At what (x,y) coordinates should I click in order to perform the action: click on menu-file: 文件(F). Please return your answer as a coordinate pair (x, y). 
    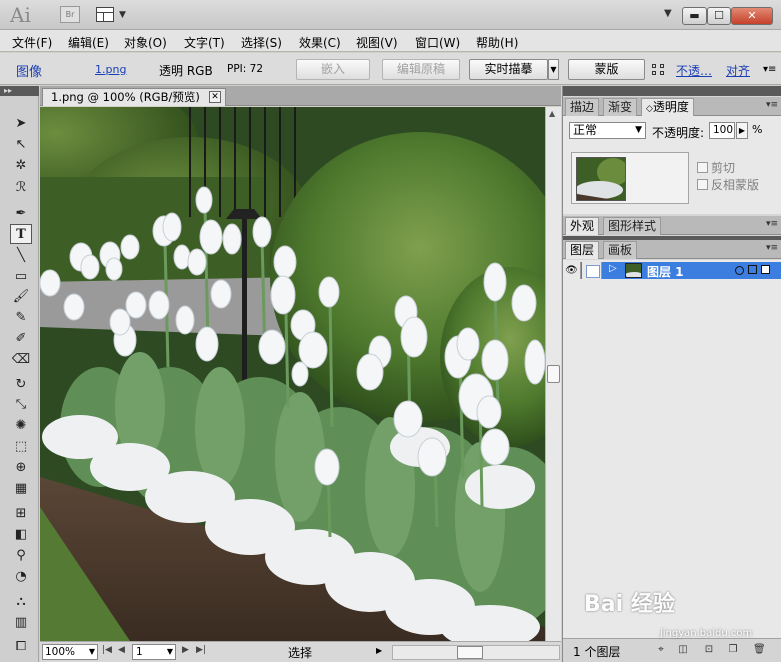
    Looking at the image, I should click on (32, 42).